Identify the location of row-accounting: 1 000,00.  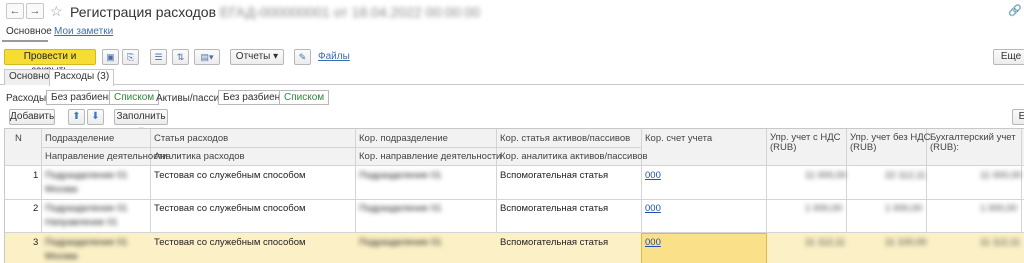
(998, 208).